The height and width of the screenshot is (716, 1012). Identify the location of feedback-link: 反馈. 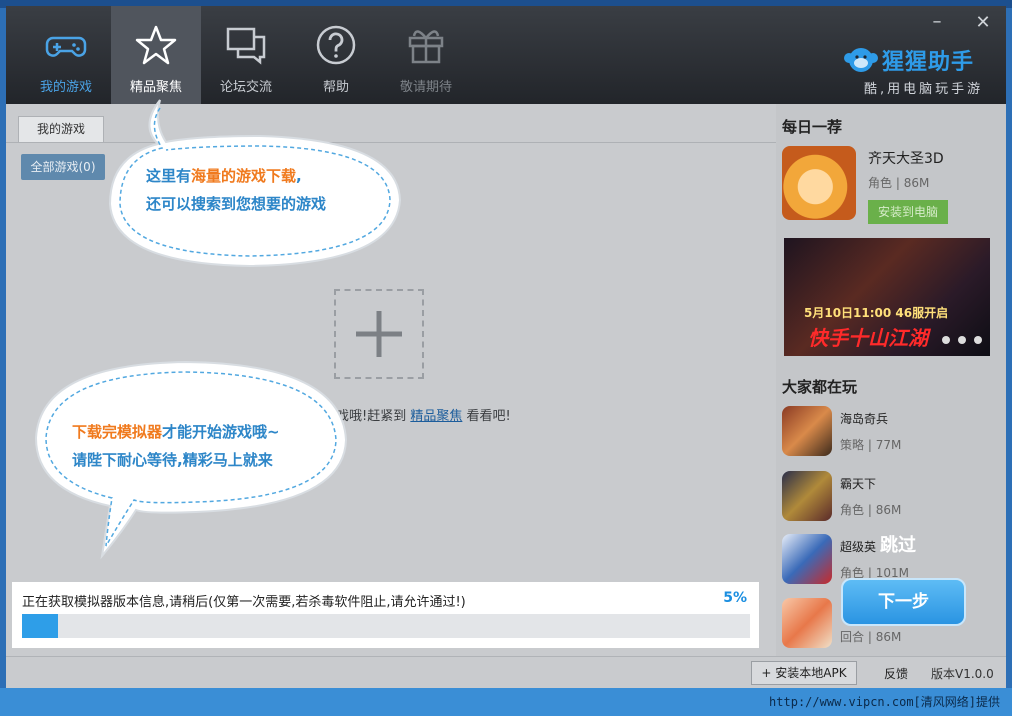
(896, 673).